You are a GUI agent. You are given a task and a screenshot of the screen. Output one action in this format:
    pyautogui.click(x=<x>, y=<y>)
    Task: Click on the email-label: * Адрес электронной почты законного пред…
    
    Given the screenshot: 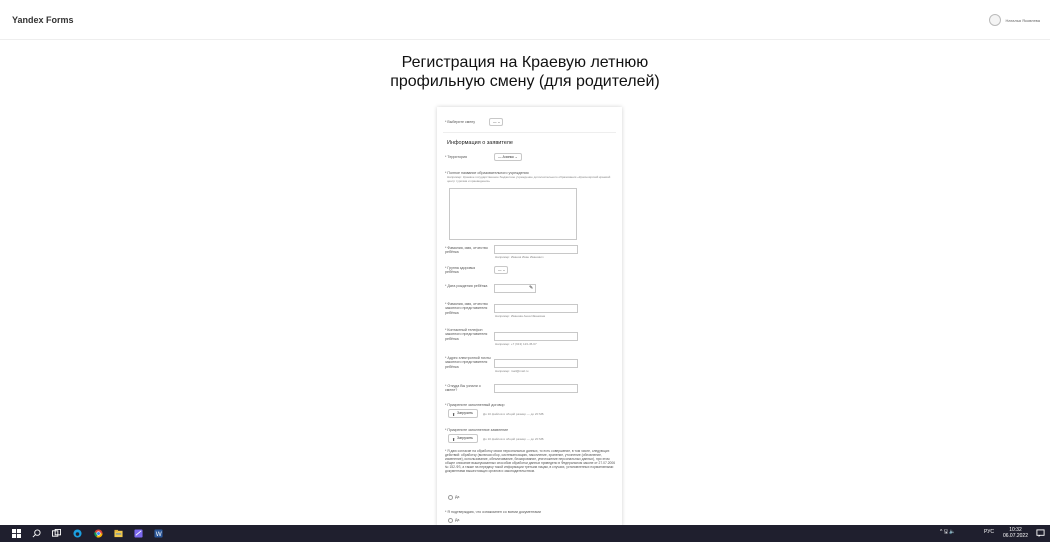 What is the action you would take?
    pyautogui.click(x=468, y=362)
    